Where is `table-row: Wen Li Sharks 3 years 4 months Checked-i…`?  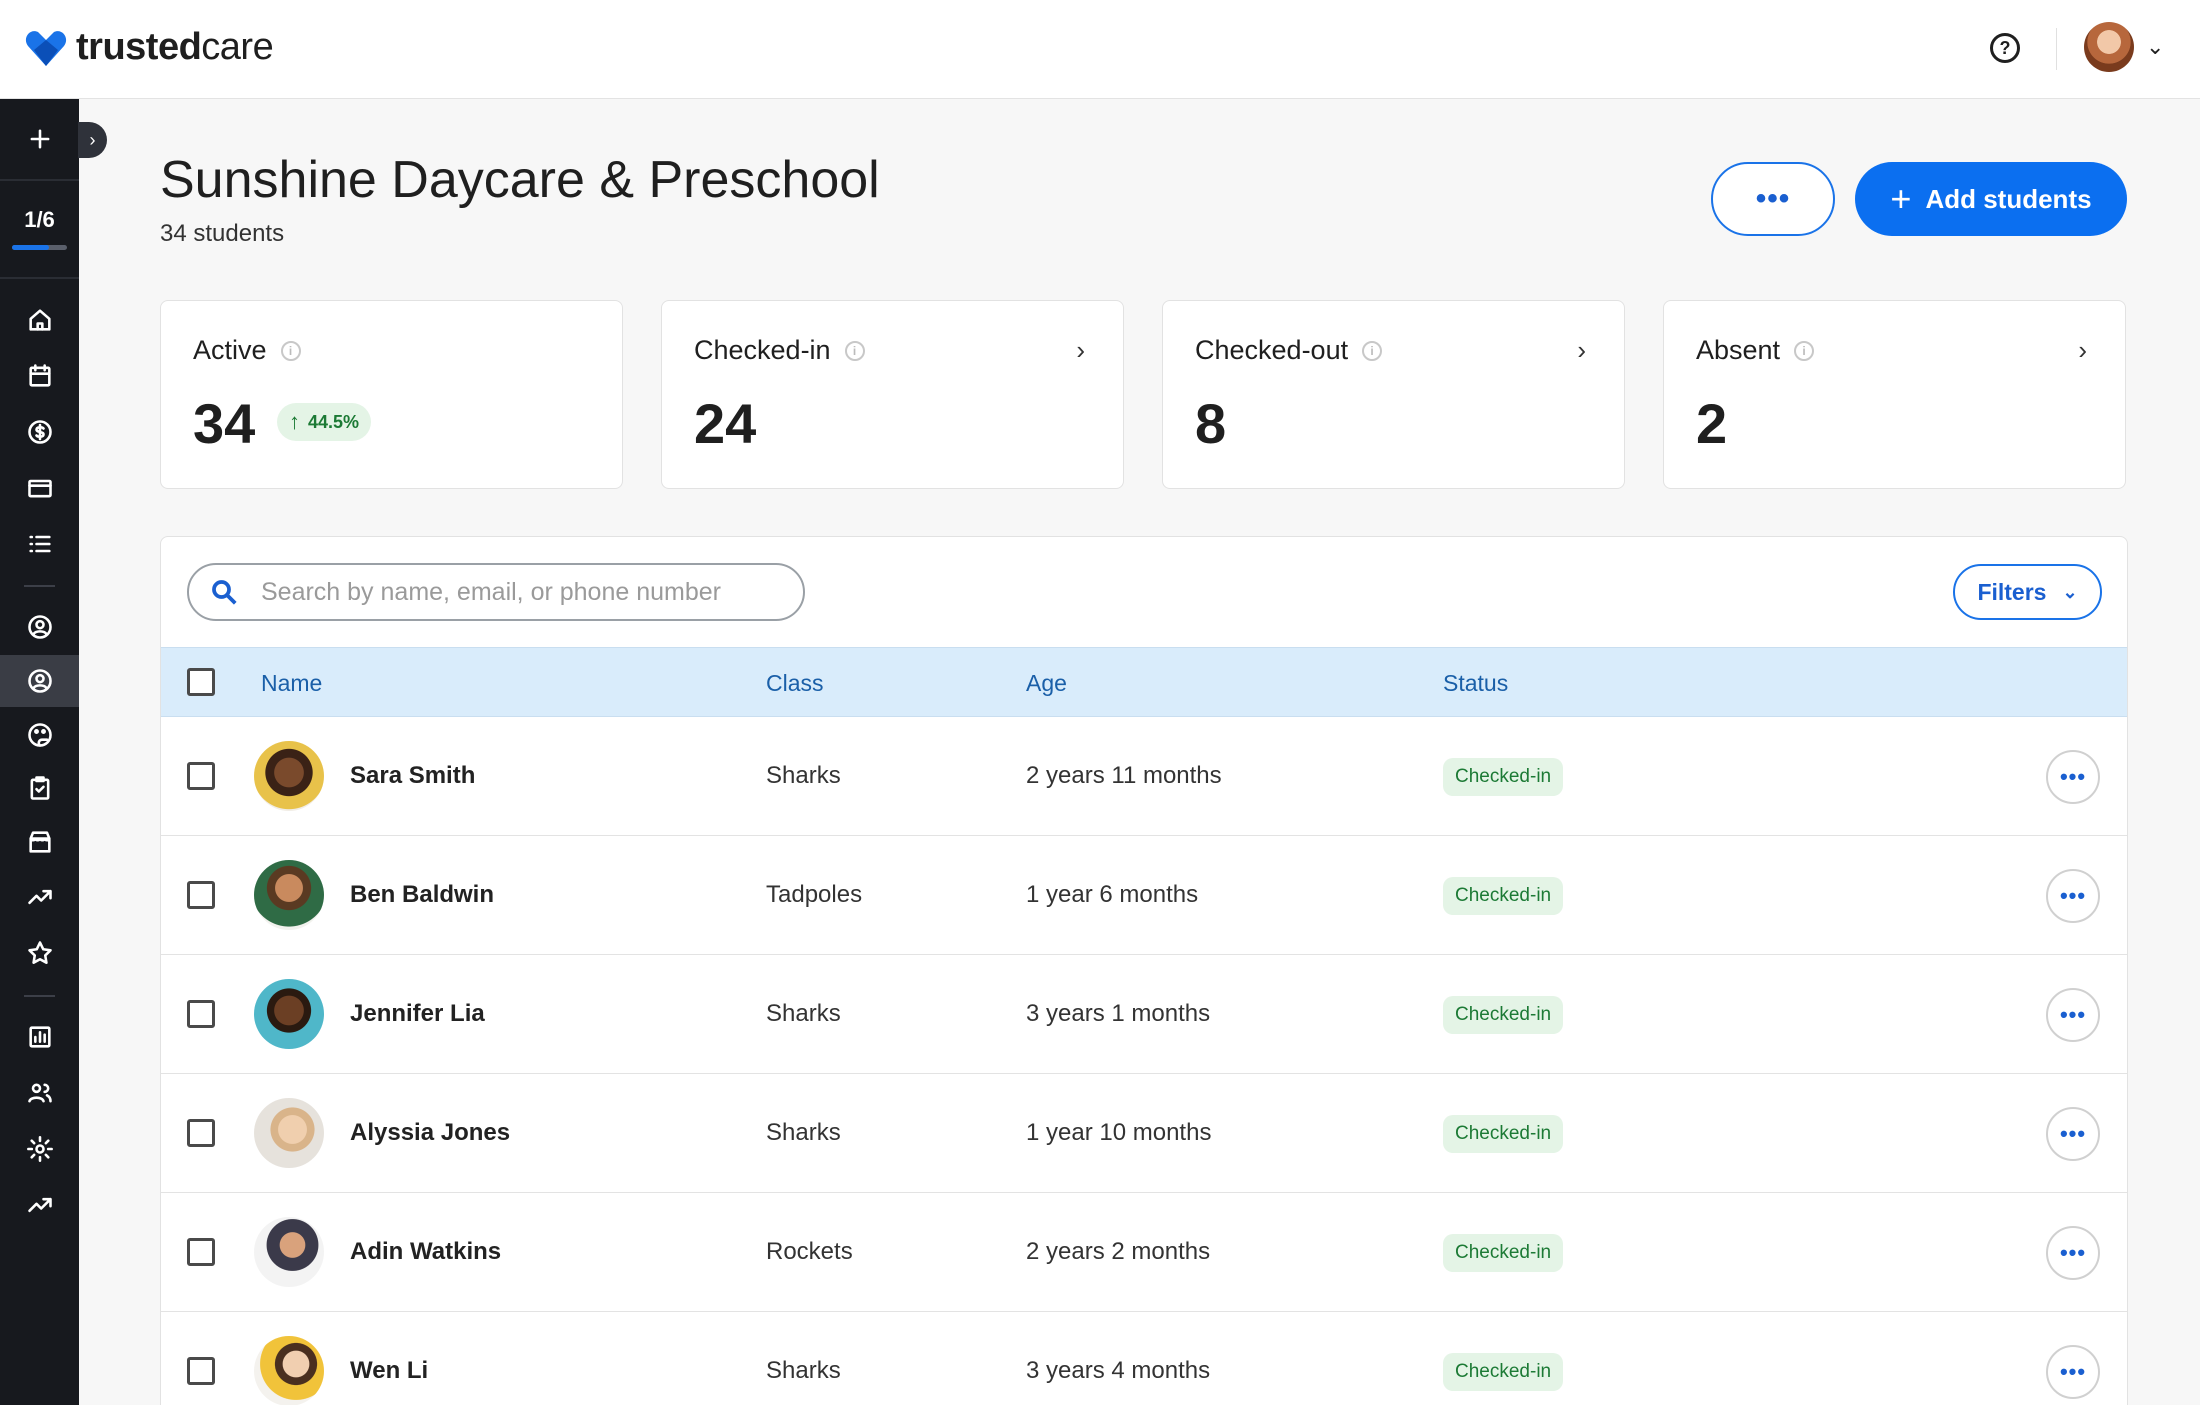
table-row: Wen Li Sharks 3 years 4 months Checked-i… is located at coordinates (1144, 1358).